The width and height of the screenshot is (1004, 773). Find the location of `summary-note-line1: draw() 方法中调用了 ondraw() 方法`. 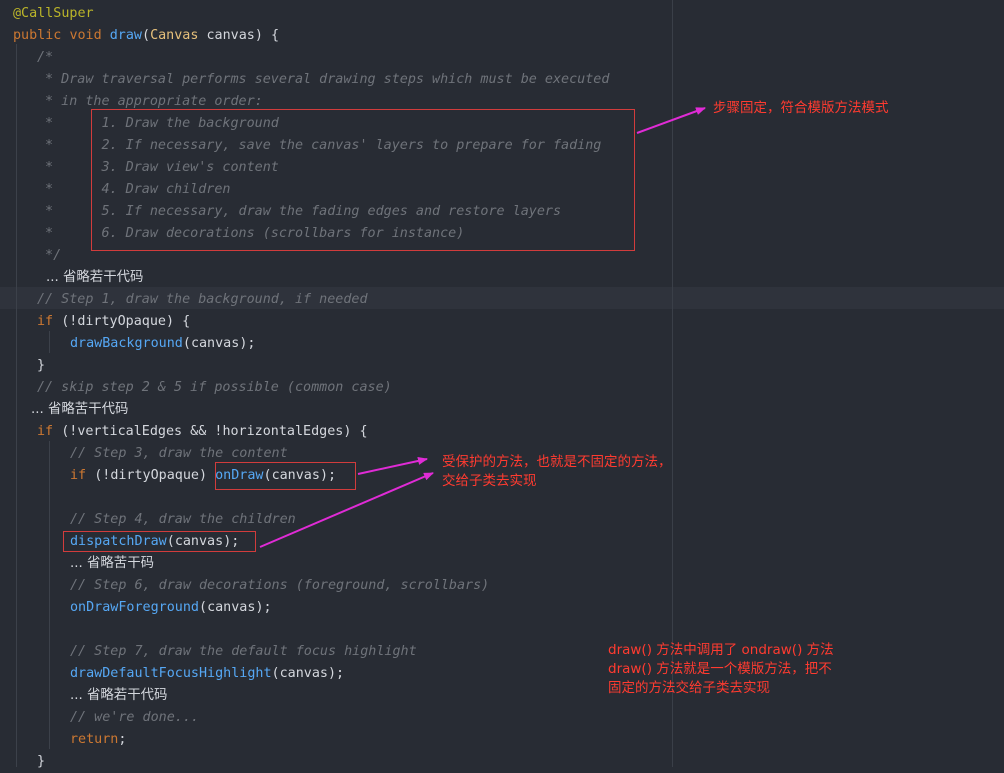

summary-note-line1: draw() 方法中调用了 ondraw() 方法 is located at coordinates (721, 650).